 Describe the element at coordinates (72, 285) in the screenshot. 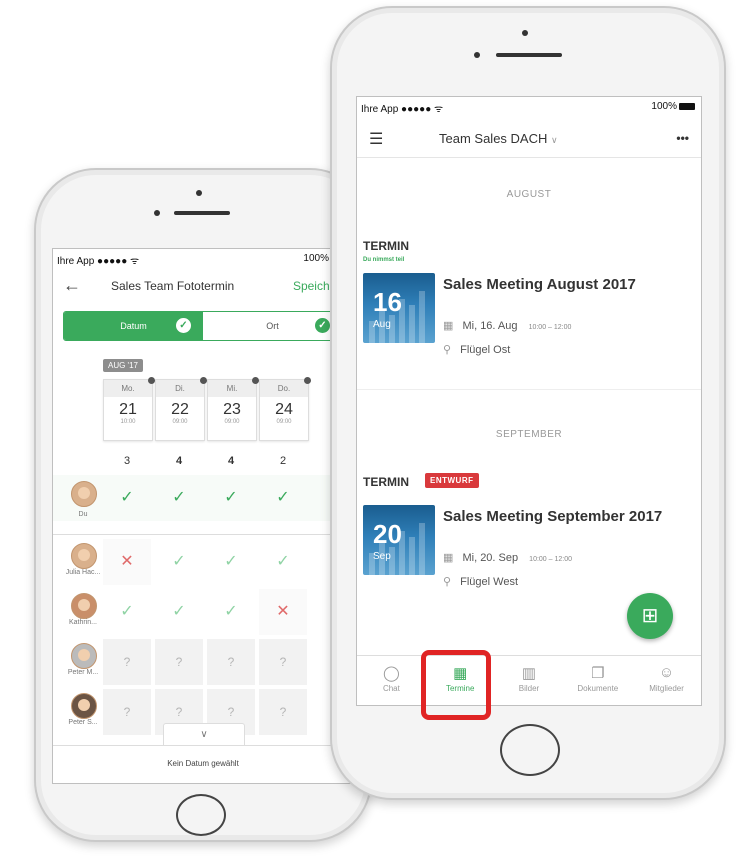

I see `back-arrow-icon: ←` at that location.